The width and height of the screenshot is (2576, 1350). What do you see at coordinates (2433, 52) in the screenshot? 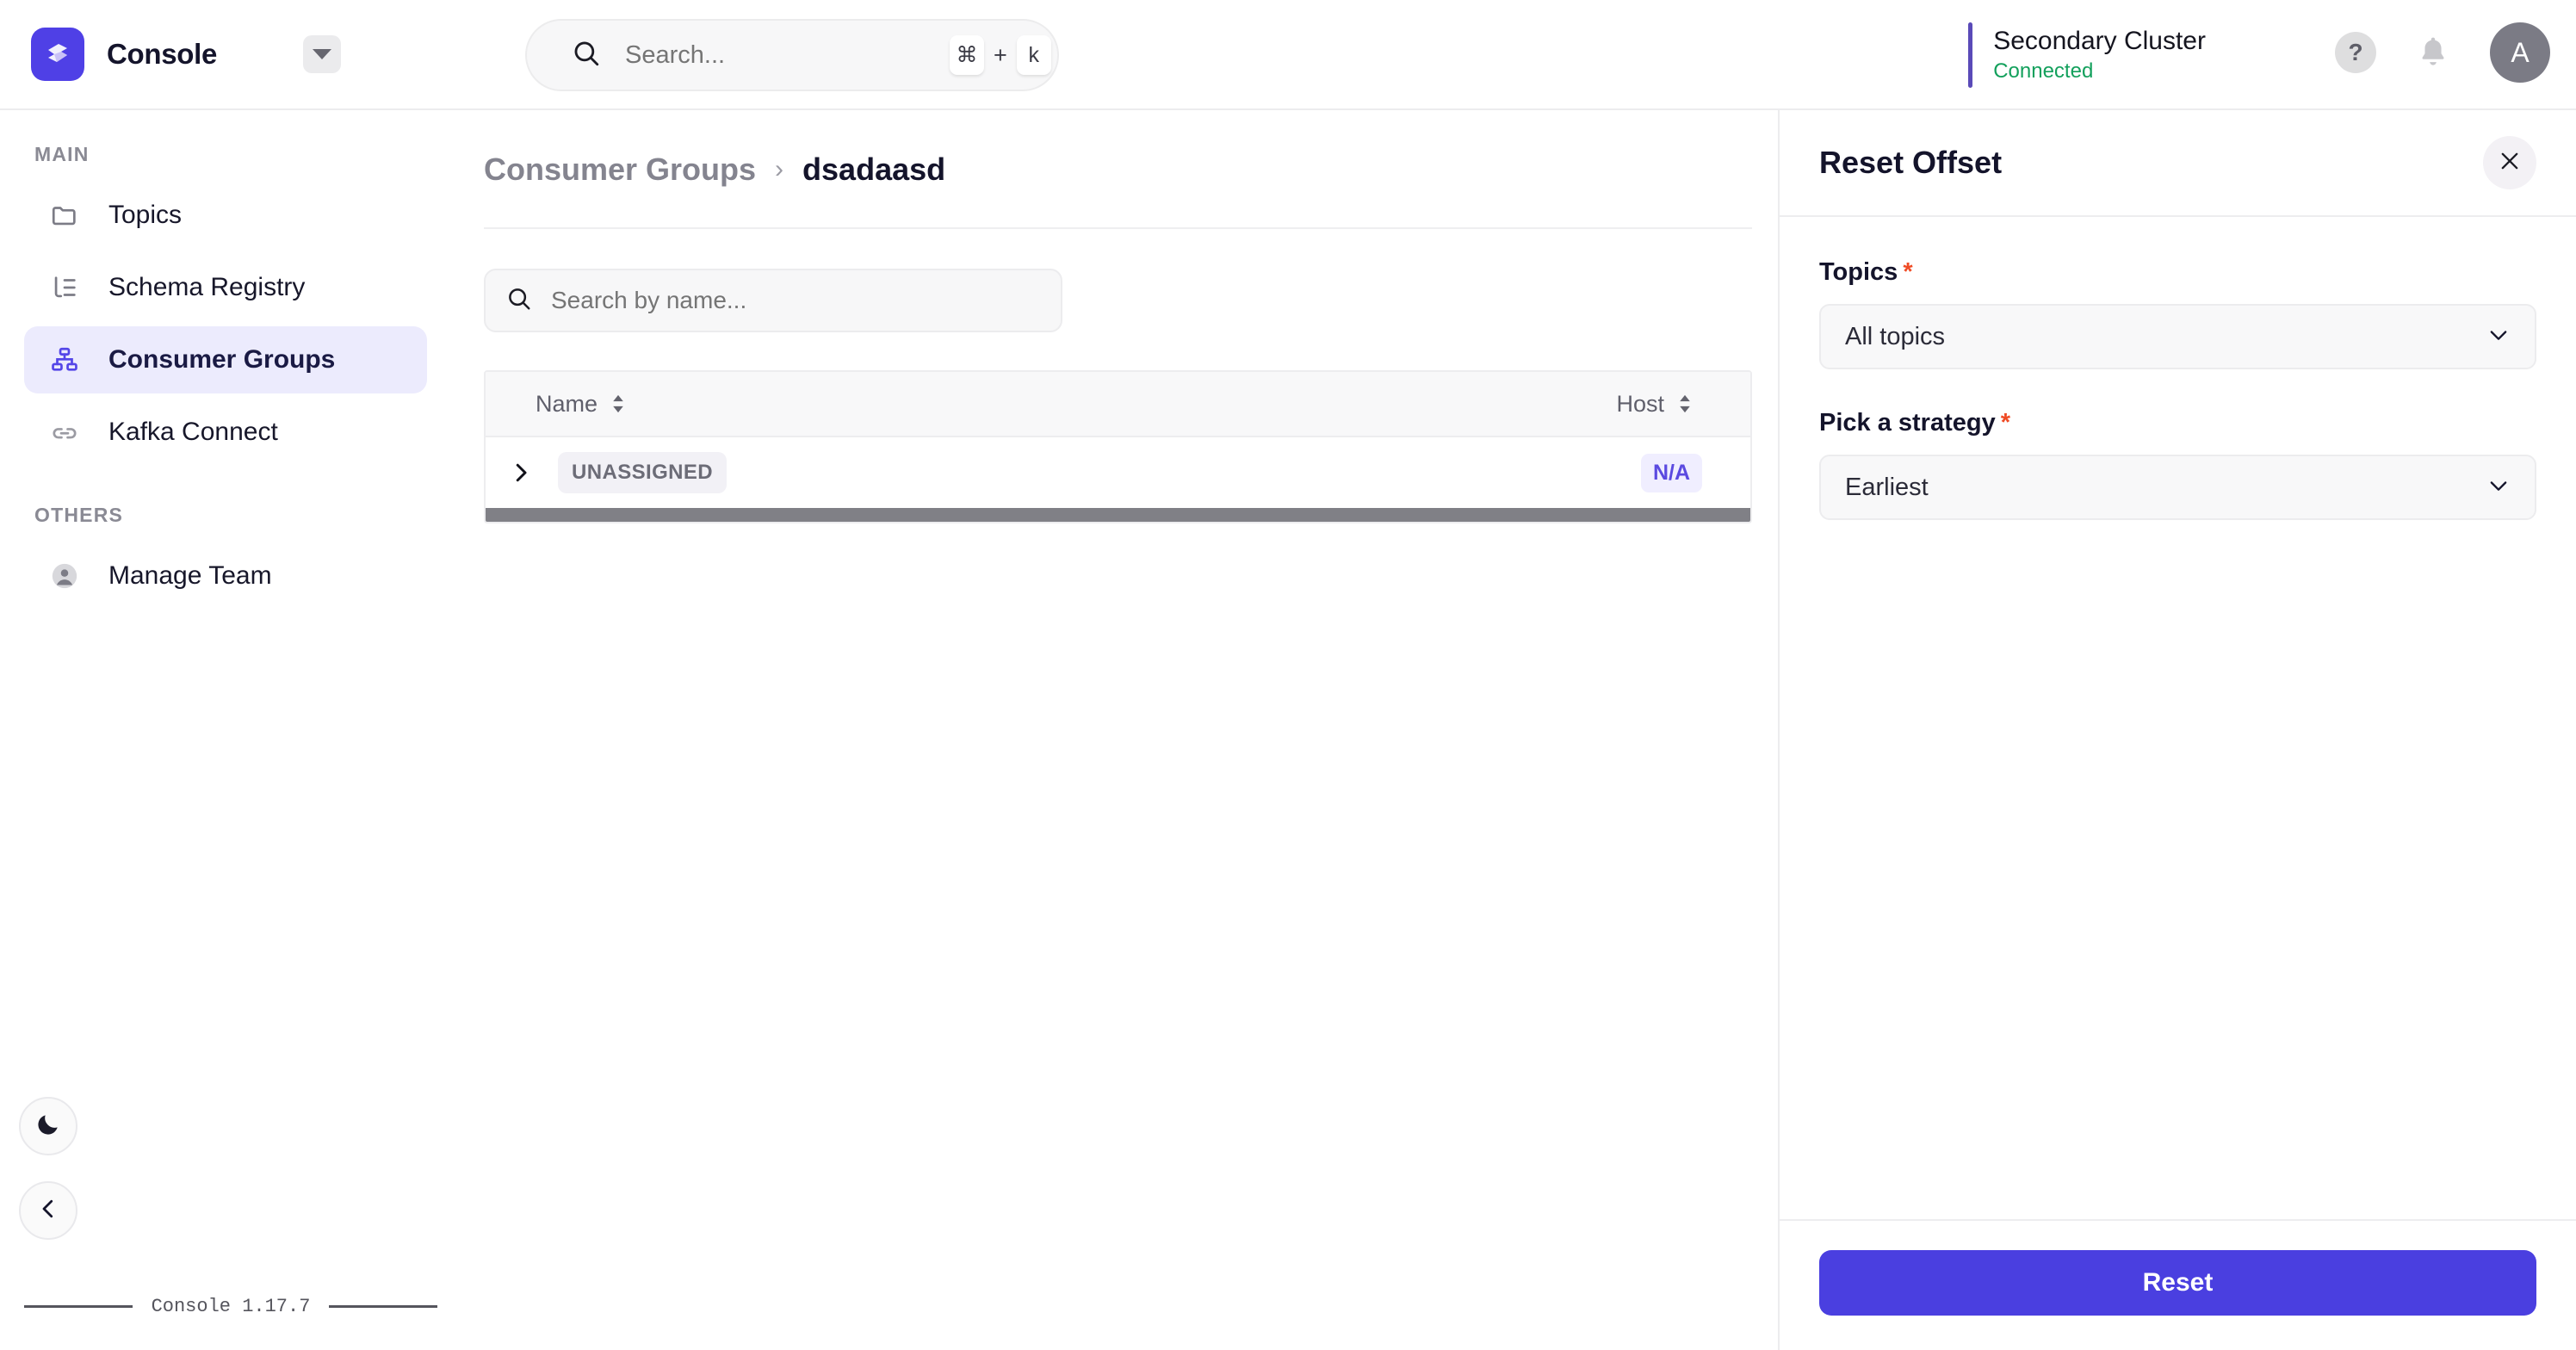
I see `bell-icon` at bounding box center [2433, 52].